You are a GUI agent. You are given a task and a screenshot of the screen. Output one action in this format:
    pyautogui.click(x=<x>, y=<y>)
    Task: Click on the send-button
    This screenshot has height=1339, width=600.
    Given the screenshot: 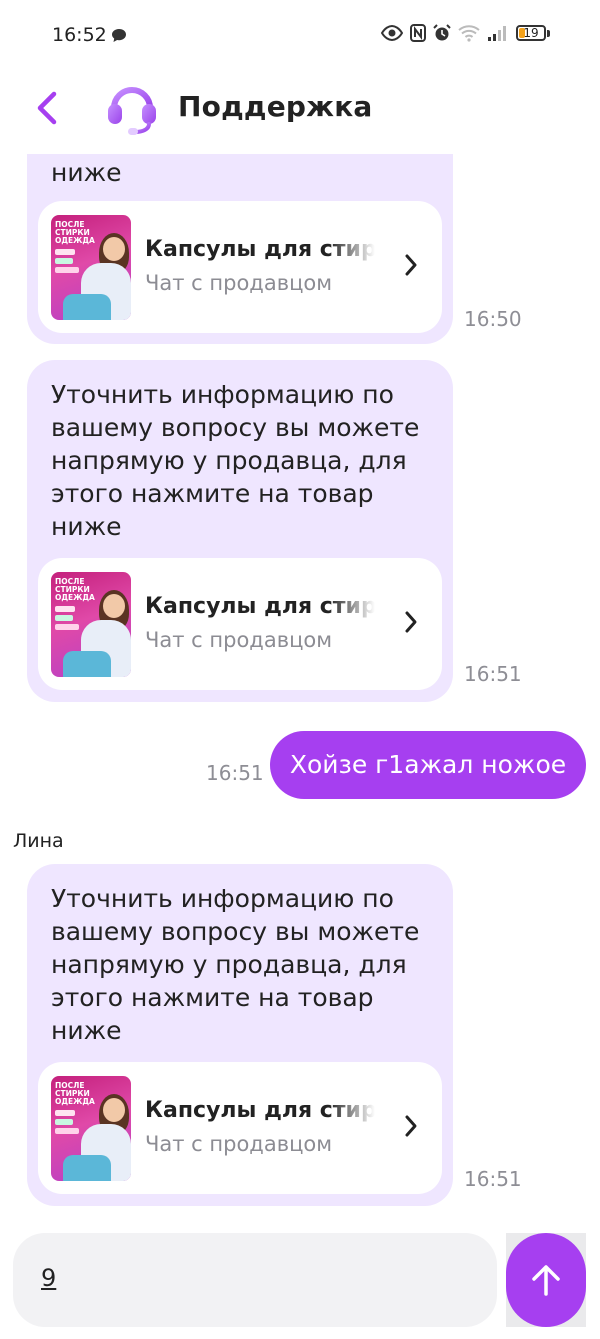 What is the action you would take?
    pyautogui.click(x=546, y=1280)
    